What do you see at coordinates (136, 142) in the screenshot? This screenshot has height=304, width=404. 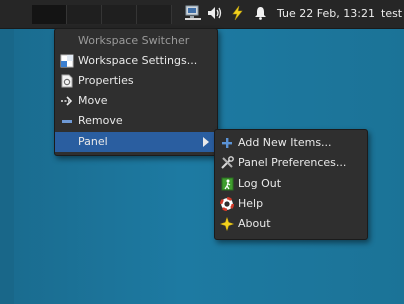 I see `menu-item-panel: Panel` at bounding box center [136, 142].